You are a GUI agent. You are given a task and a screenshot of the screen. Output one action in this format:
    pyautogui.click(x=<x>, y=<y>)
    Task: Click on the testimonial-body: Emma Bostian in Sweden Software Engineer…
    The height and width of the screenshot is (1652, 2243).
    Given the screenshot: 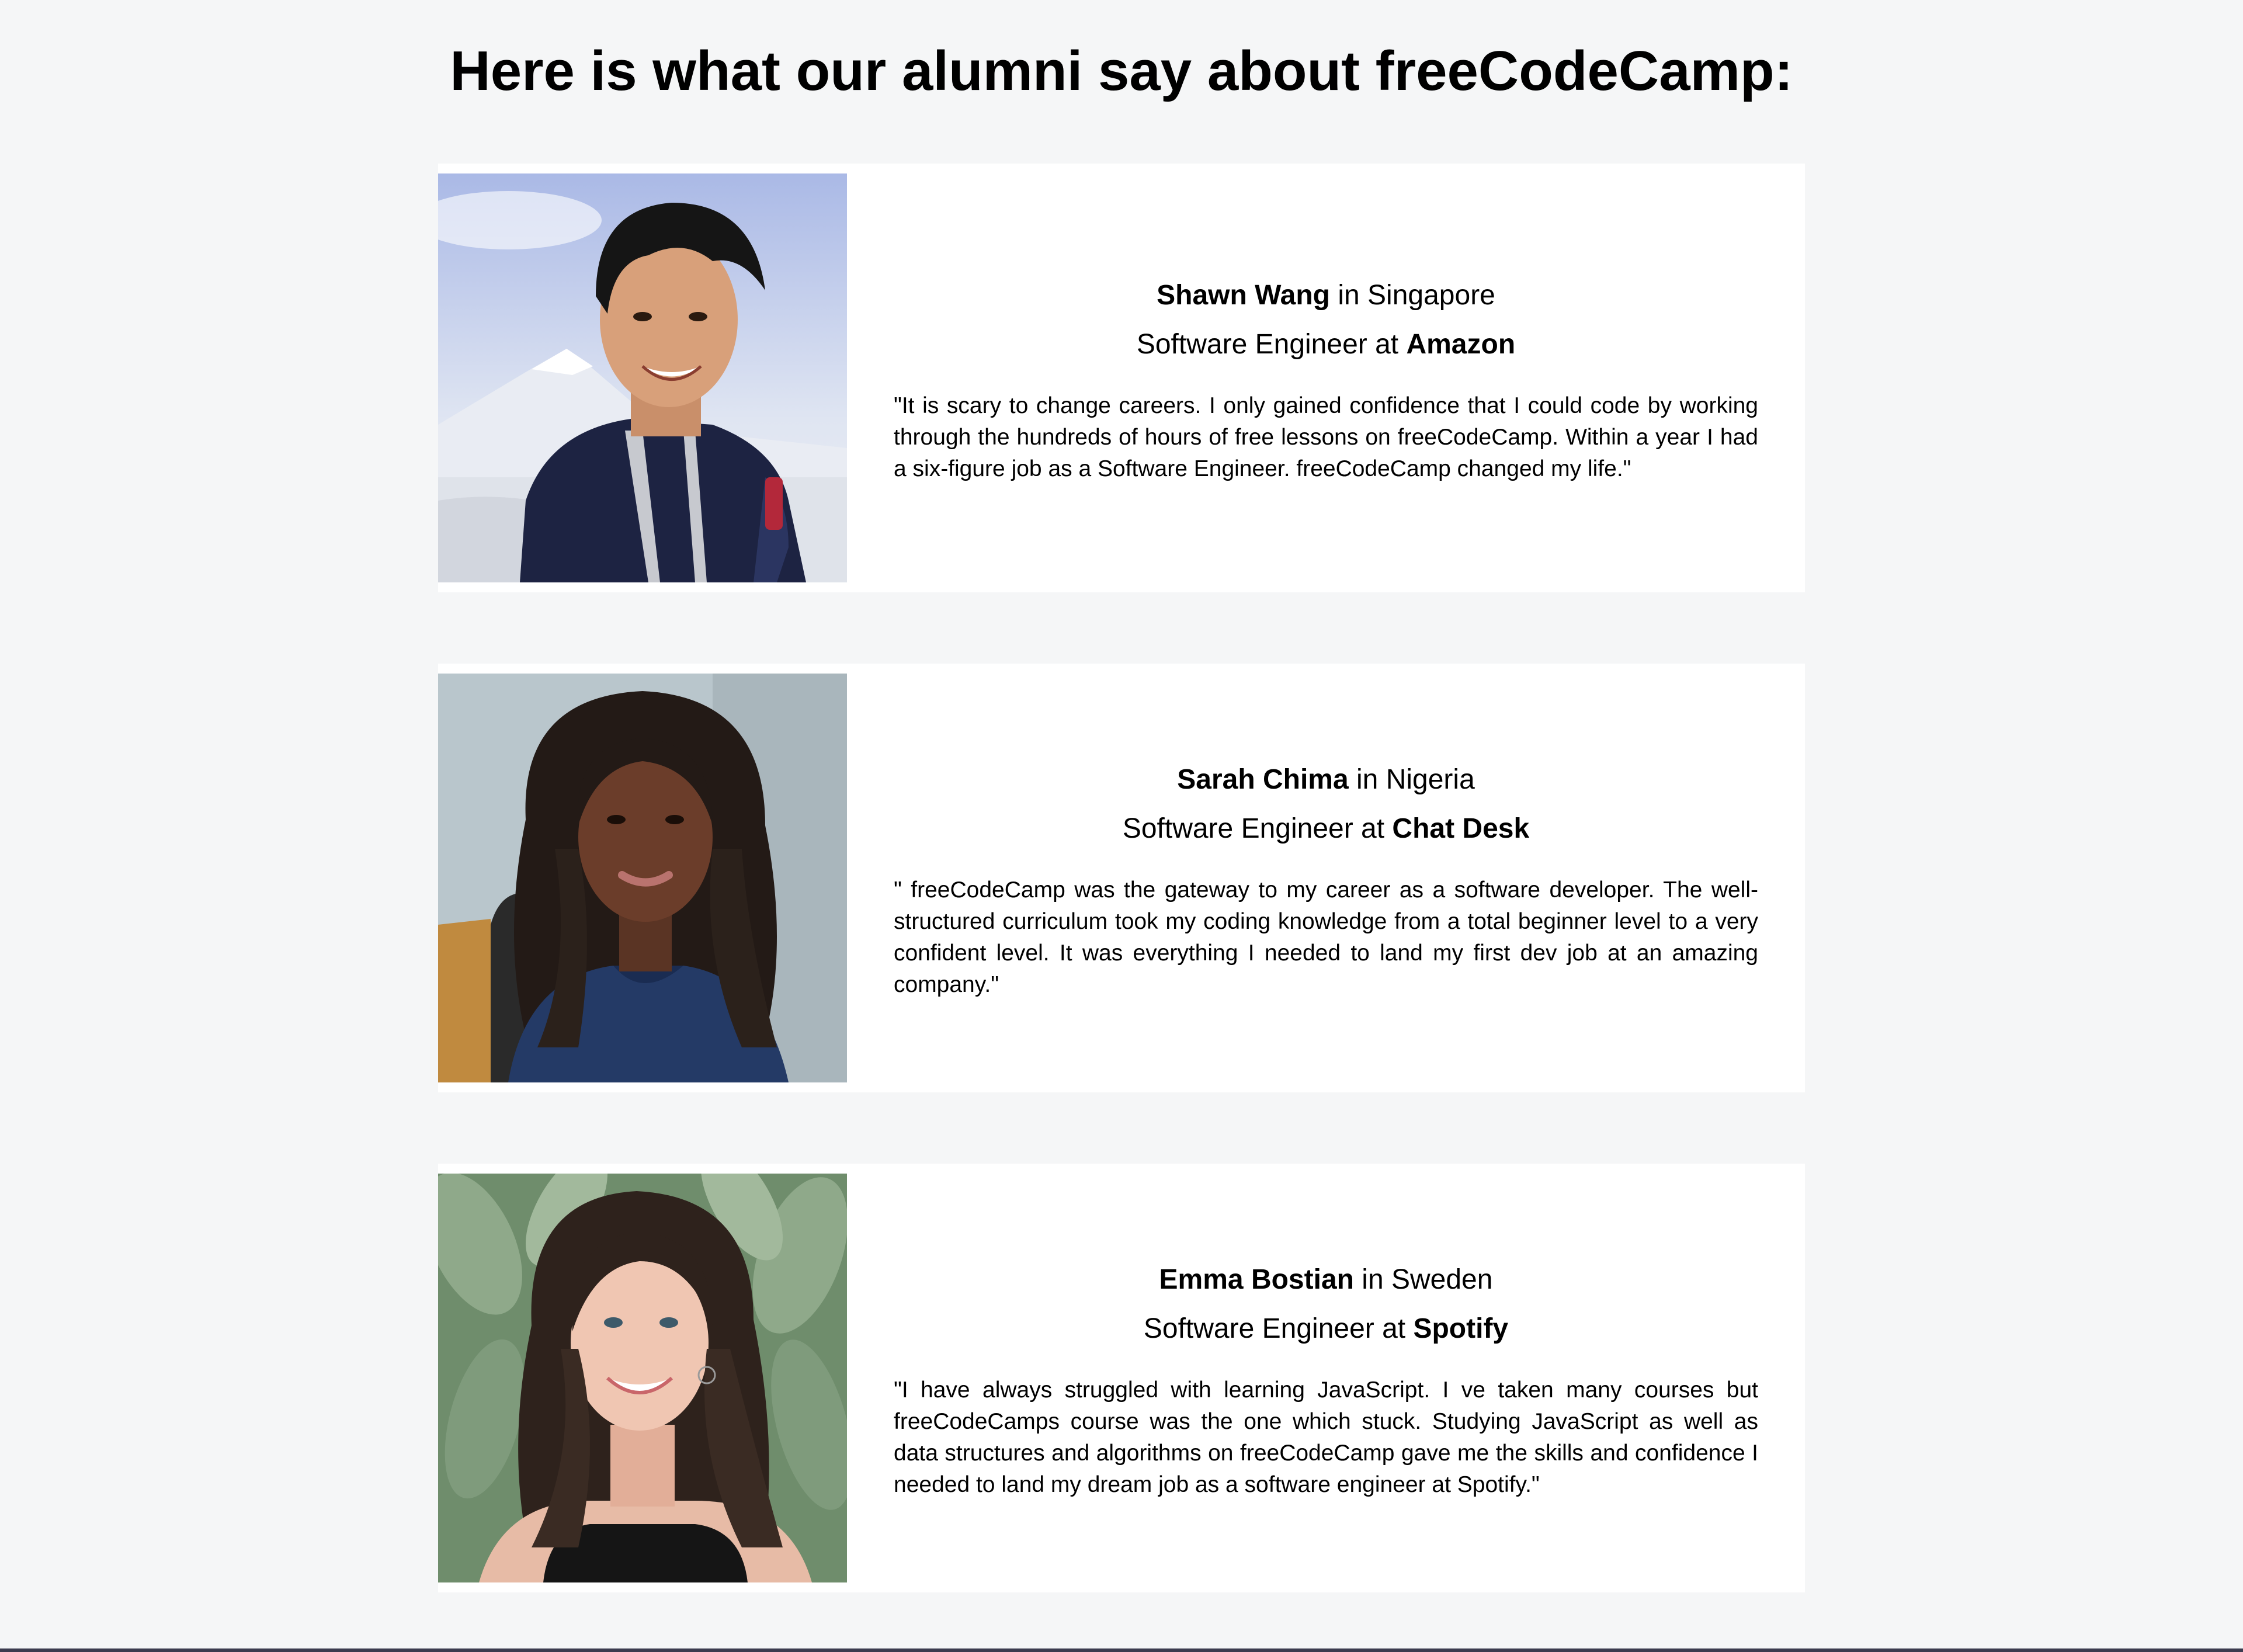 What is the action you would take?
    pyautogui.click(x=1326, y=1378)
    